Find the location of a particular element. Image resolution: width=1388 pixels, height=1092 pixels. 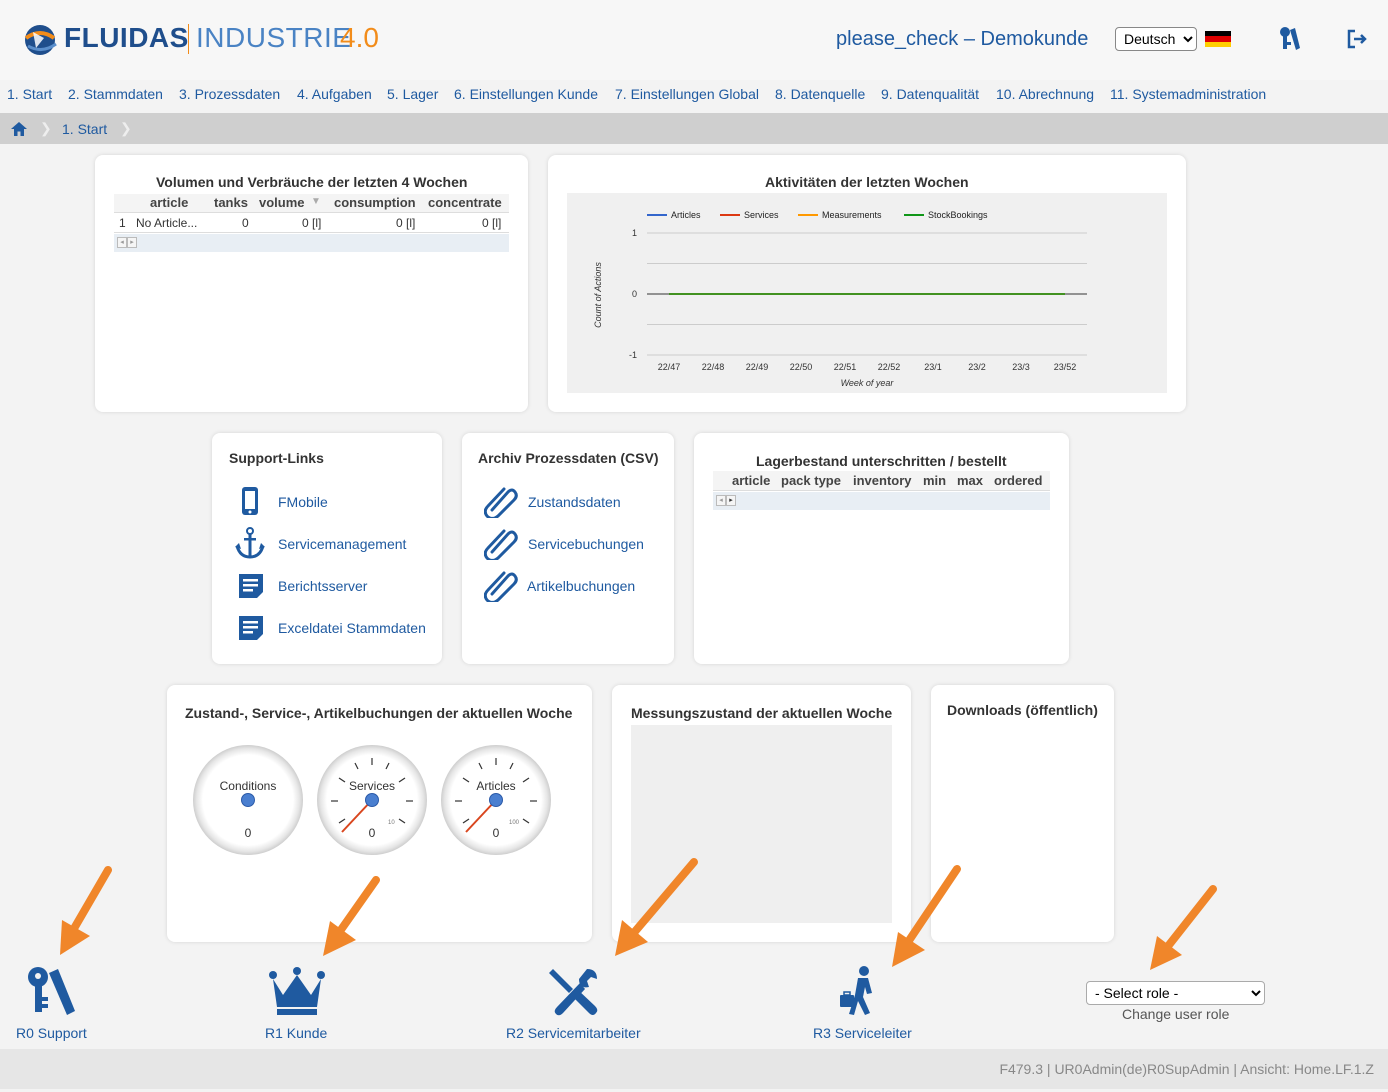

col-pack-type: pack type is located at coordinates (811, 480).